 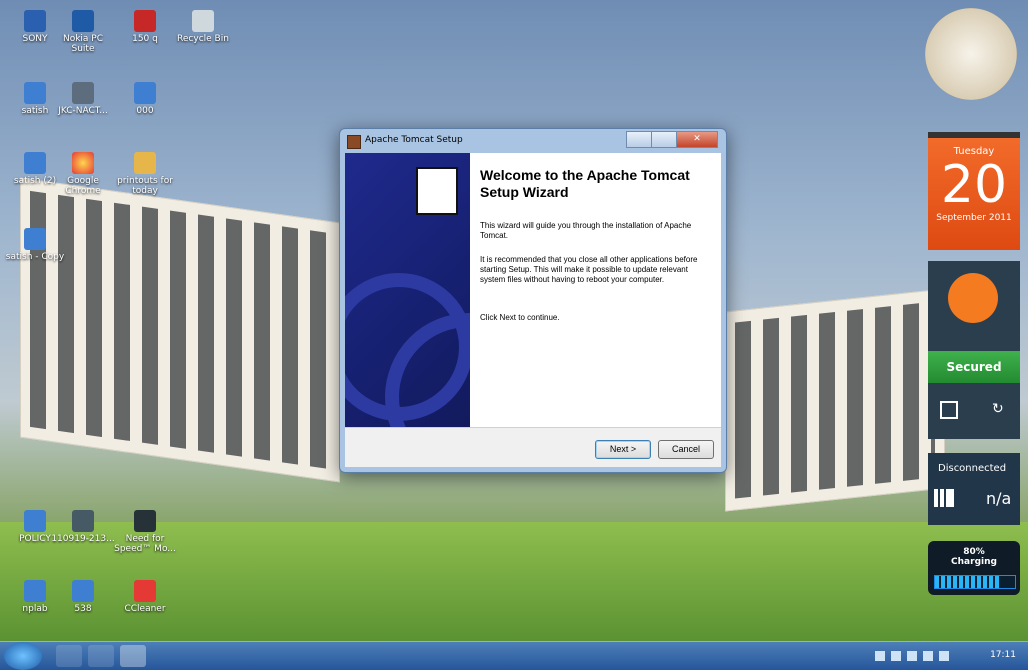 What do you see at coordinates (101, 656) in the screenshot?
I see `explorer-taskbar-icon` at bounding box center [101, 656].